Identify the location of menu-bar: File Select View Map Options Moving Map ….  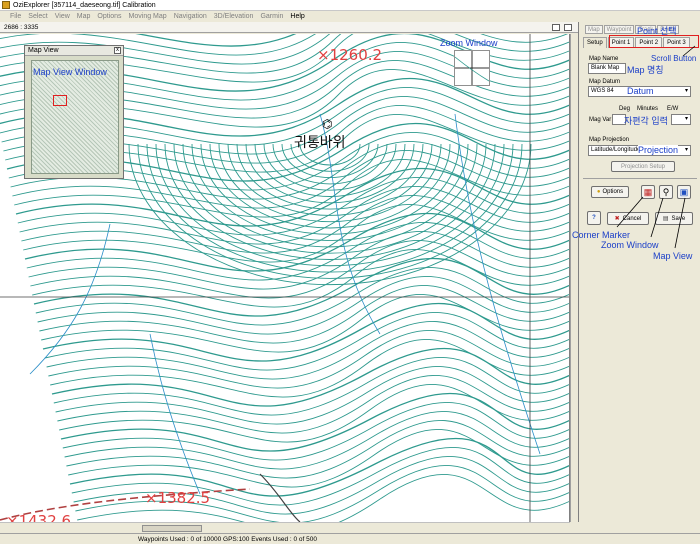
(350, 16).